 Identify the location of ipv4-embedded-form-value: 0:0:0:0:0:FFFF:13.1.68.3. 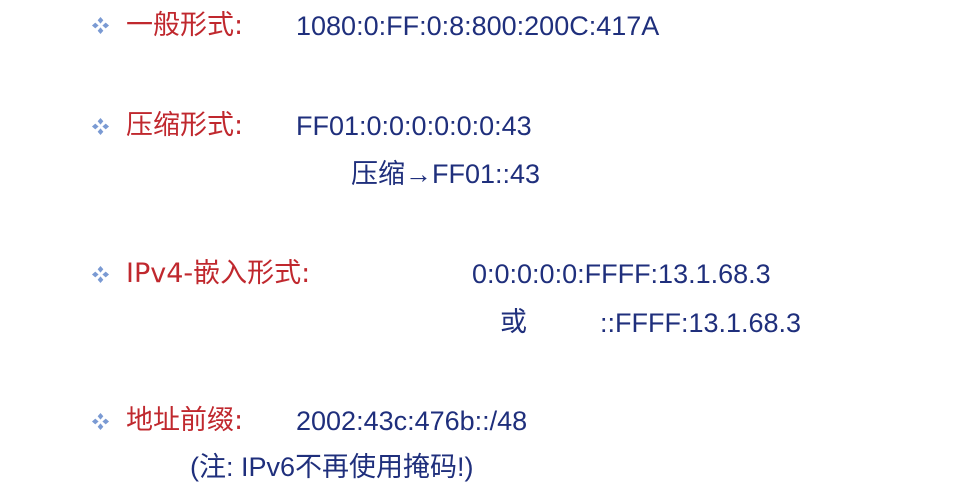
(621, 274).